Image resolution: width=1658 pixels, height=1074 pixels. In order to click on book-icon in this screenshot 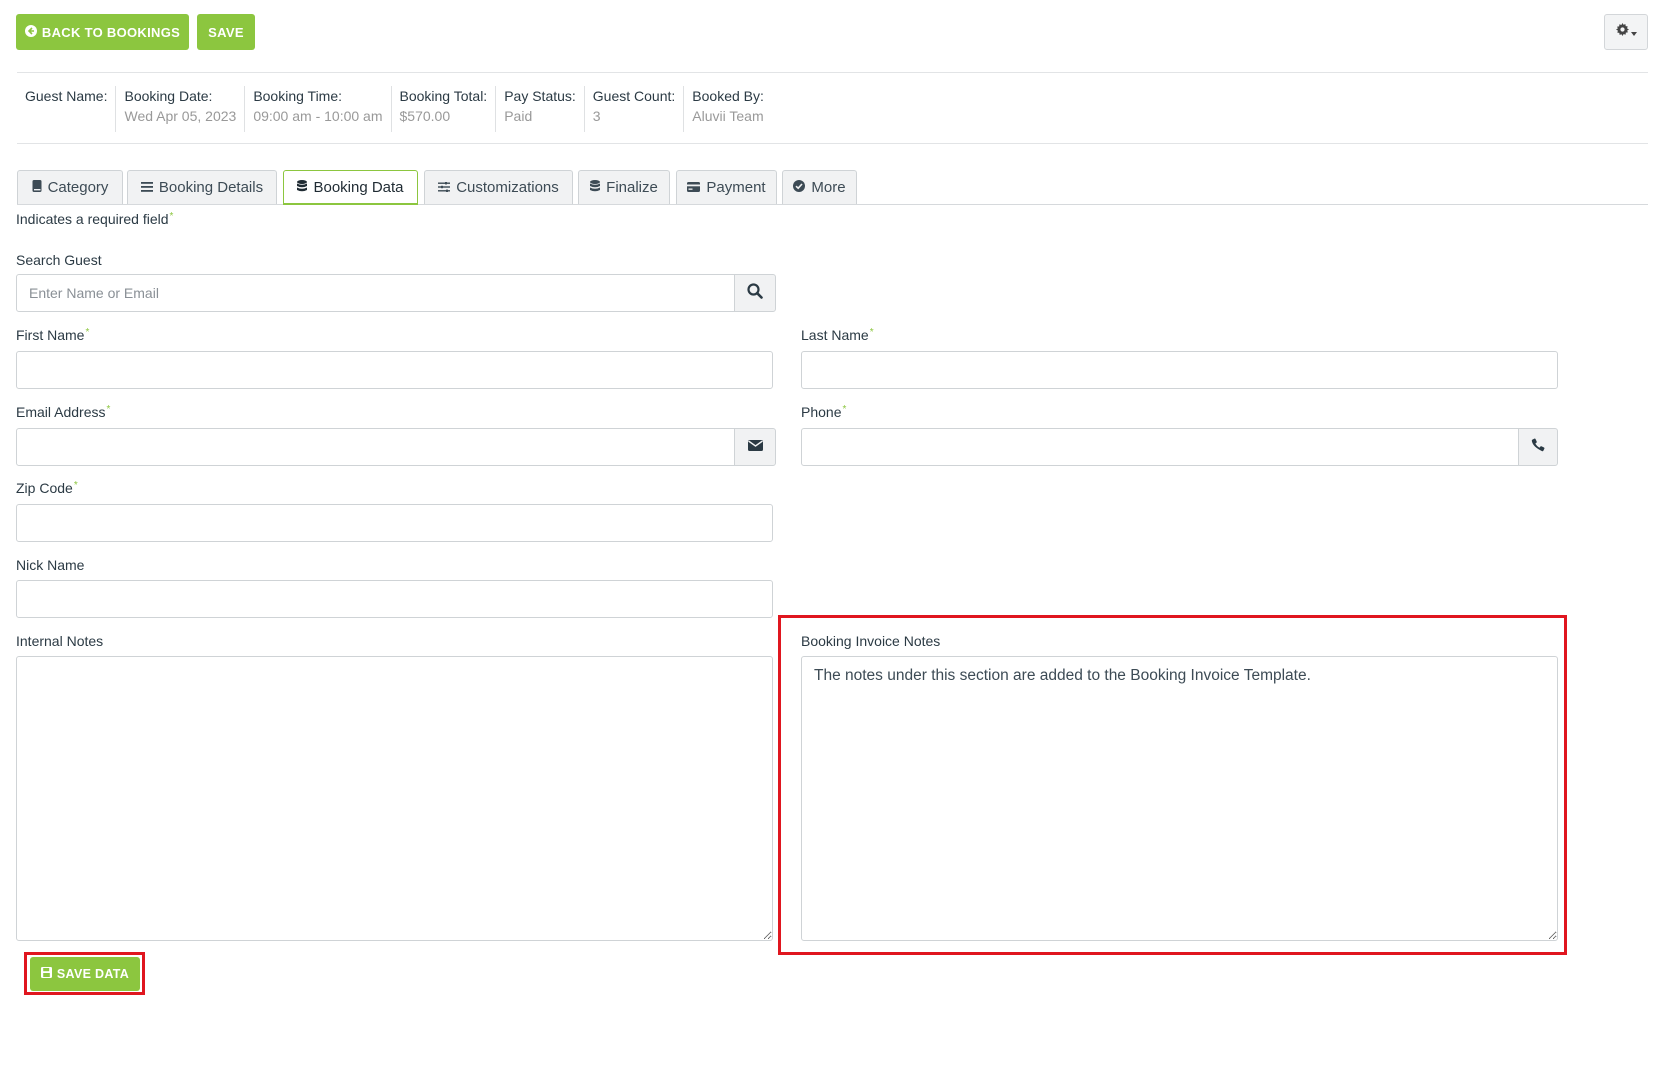, I will do `click(37, 187)`.